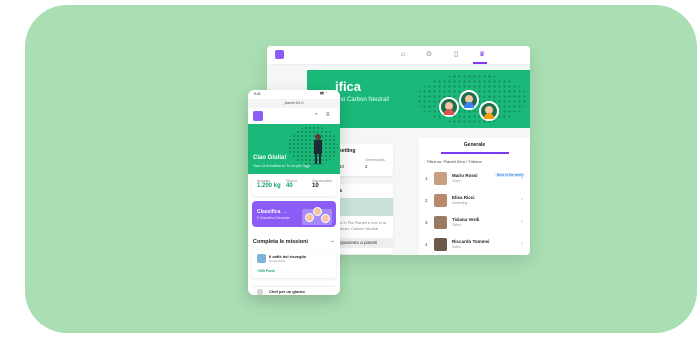 Image resolution: width=697 pixels, height=339 pixels. I want to click on menu-icon: ≡, so click(328, 115).